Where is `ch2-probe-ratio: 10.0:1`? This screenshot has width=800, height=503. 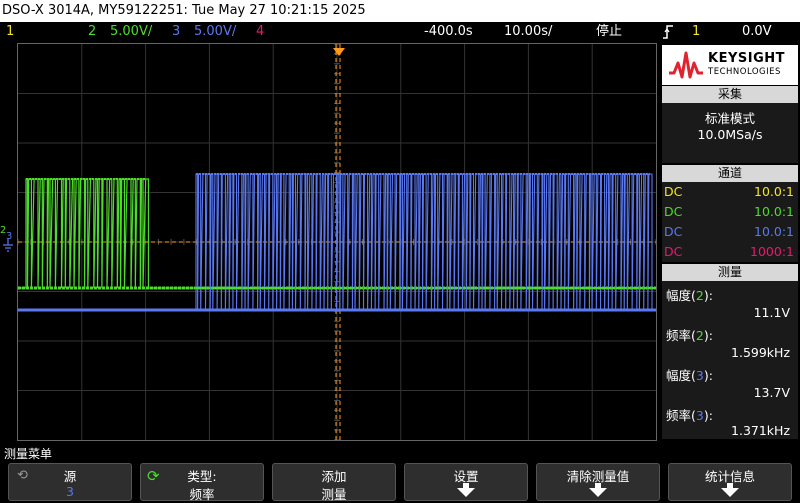 ch2-probe-ratio: 10.0:1 is located at coordinates (774, 211).